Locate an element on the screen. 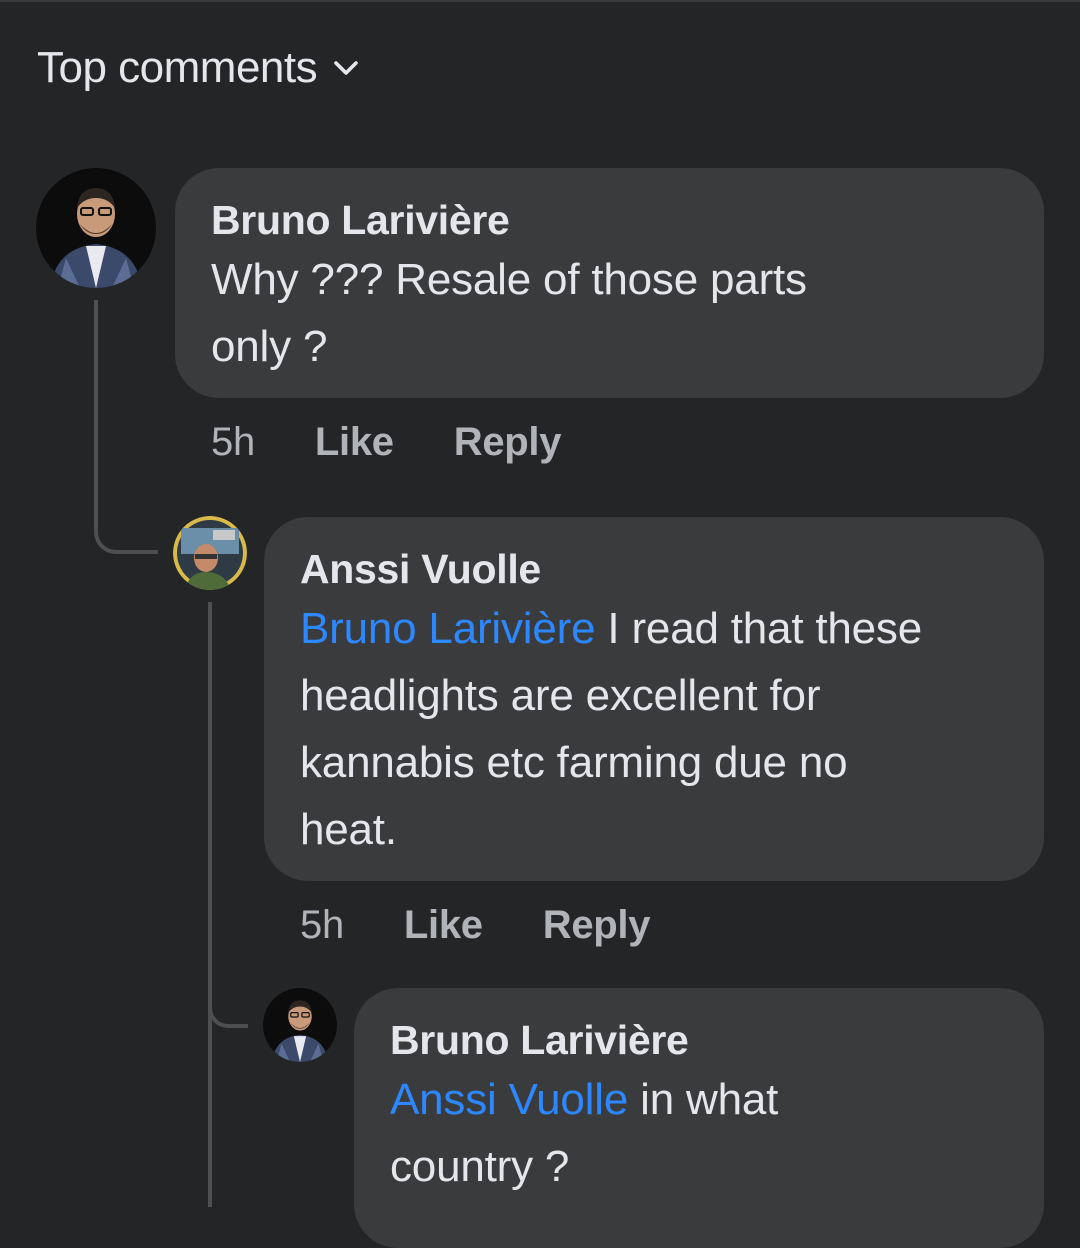  comment-line-text: in what is located at coordinates (703, 1099).